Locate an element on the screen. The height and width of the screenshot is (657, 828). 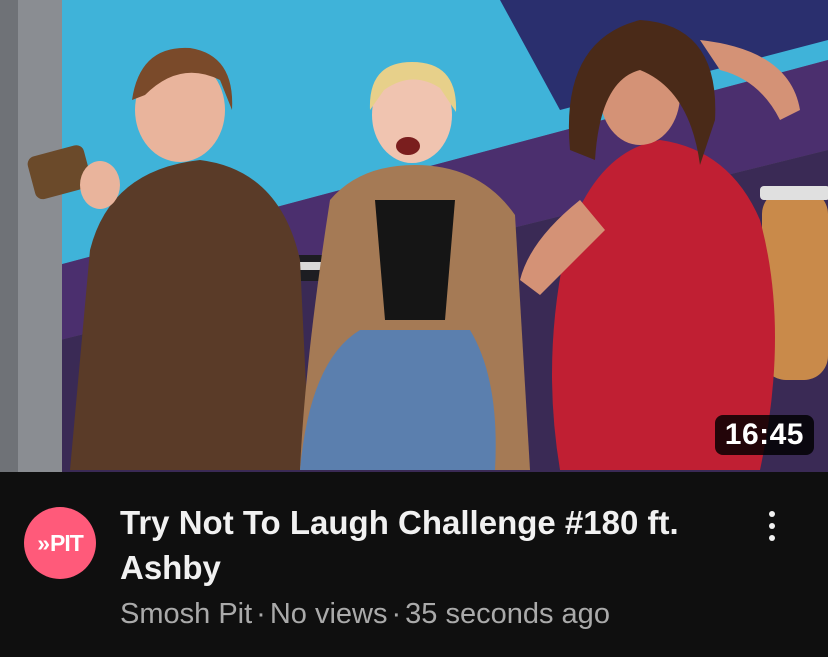
channel-avatar: »PIT is located at coordinates (60, 543).